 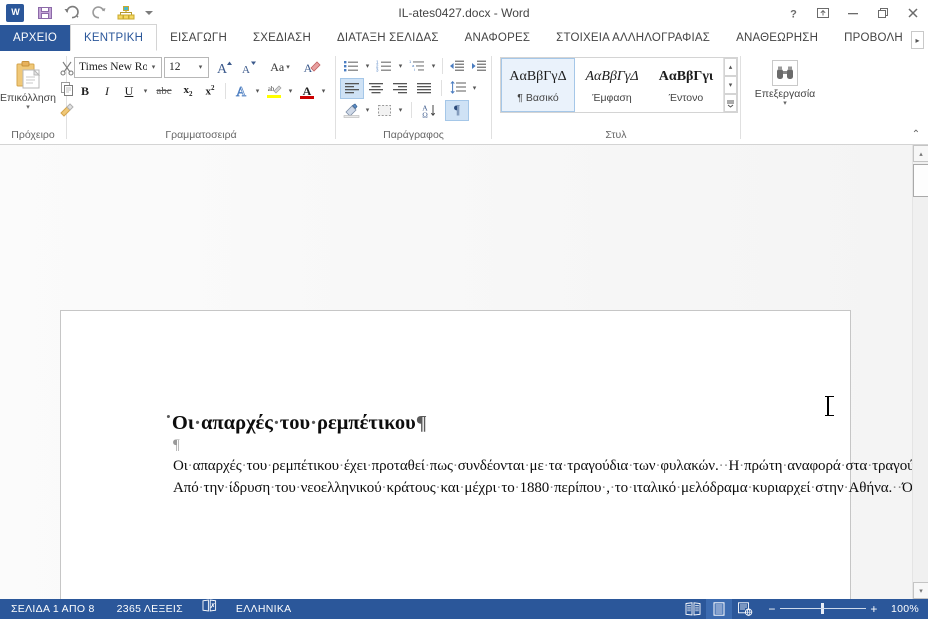 What do you see at coordinates (367, 66) in the screenshot?
I see `bullets-dropdown-caret: ▾` at bounding box center [367, 66].